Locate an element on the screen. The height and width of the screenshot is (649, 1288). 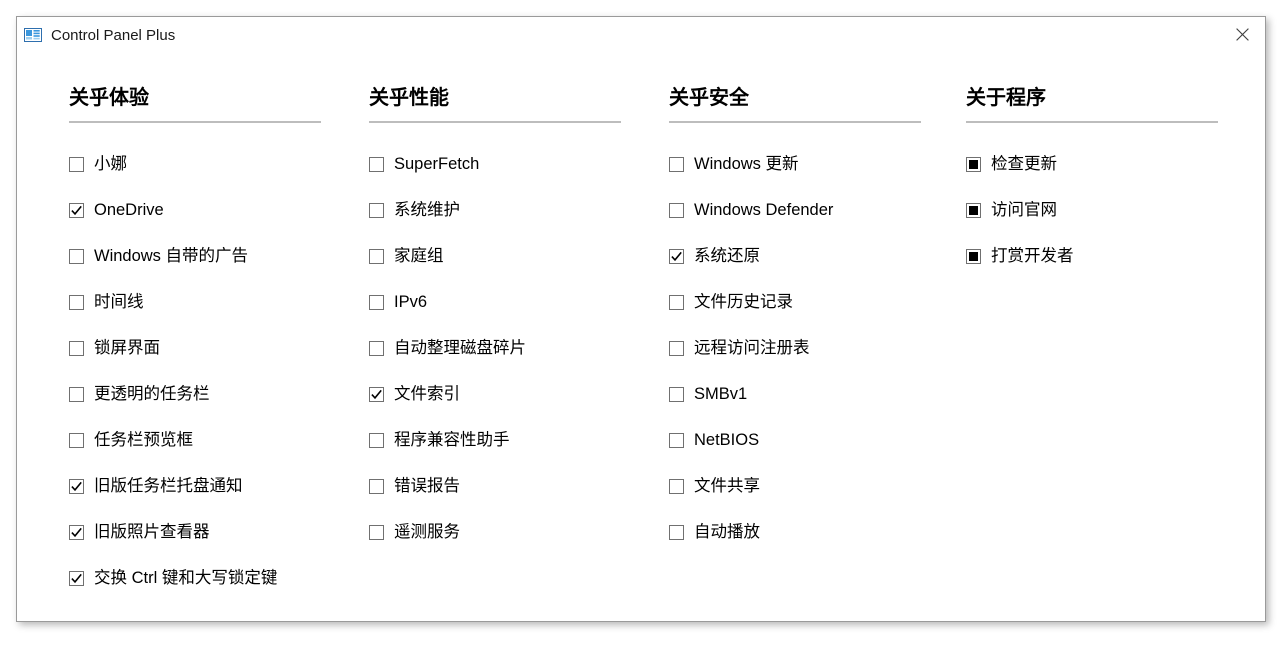
window-title: Control Panel Plus is located at coordinates (113, 35).